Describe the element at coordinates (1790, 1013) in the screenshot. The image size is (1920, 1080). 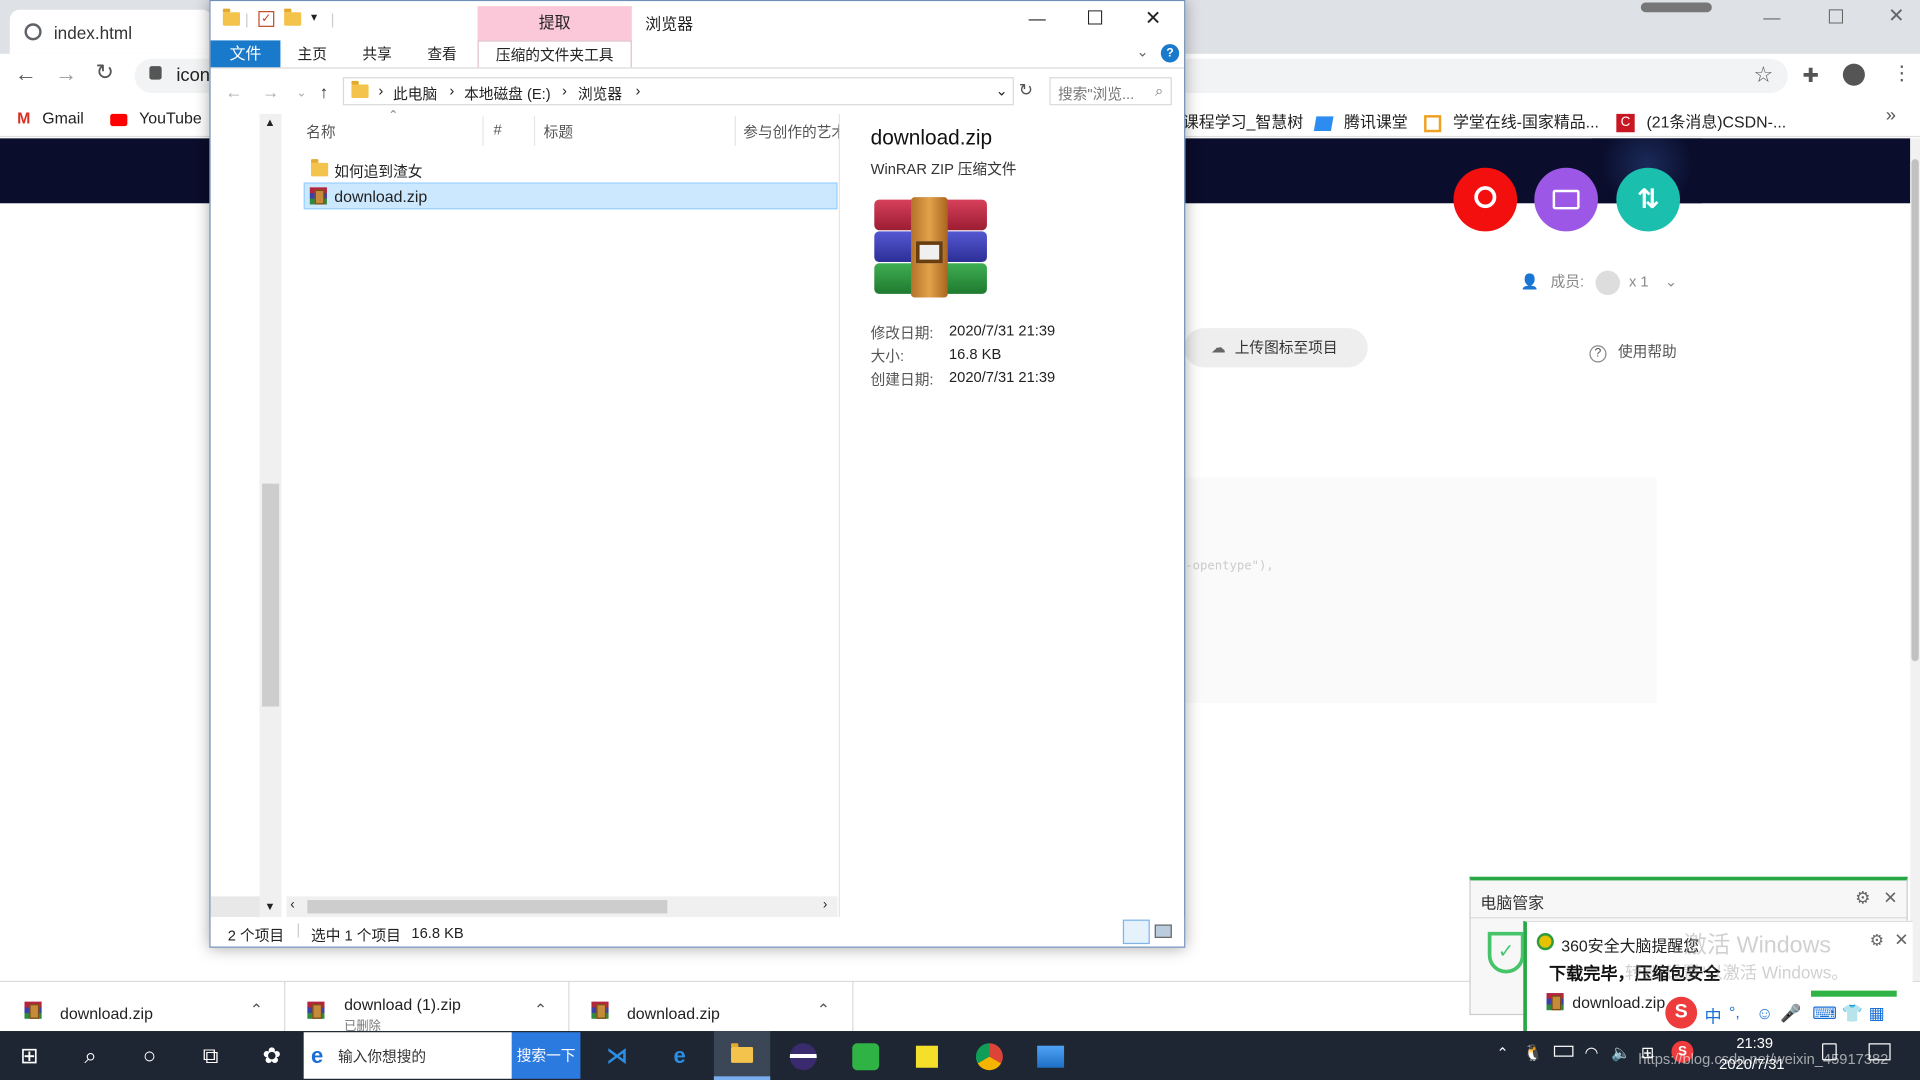
I see `microphone-icon: 🎤` at that location.